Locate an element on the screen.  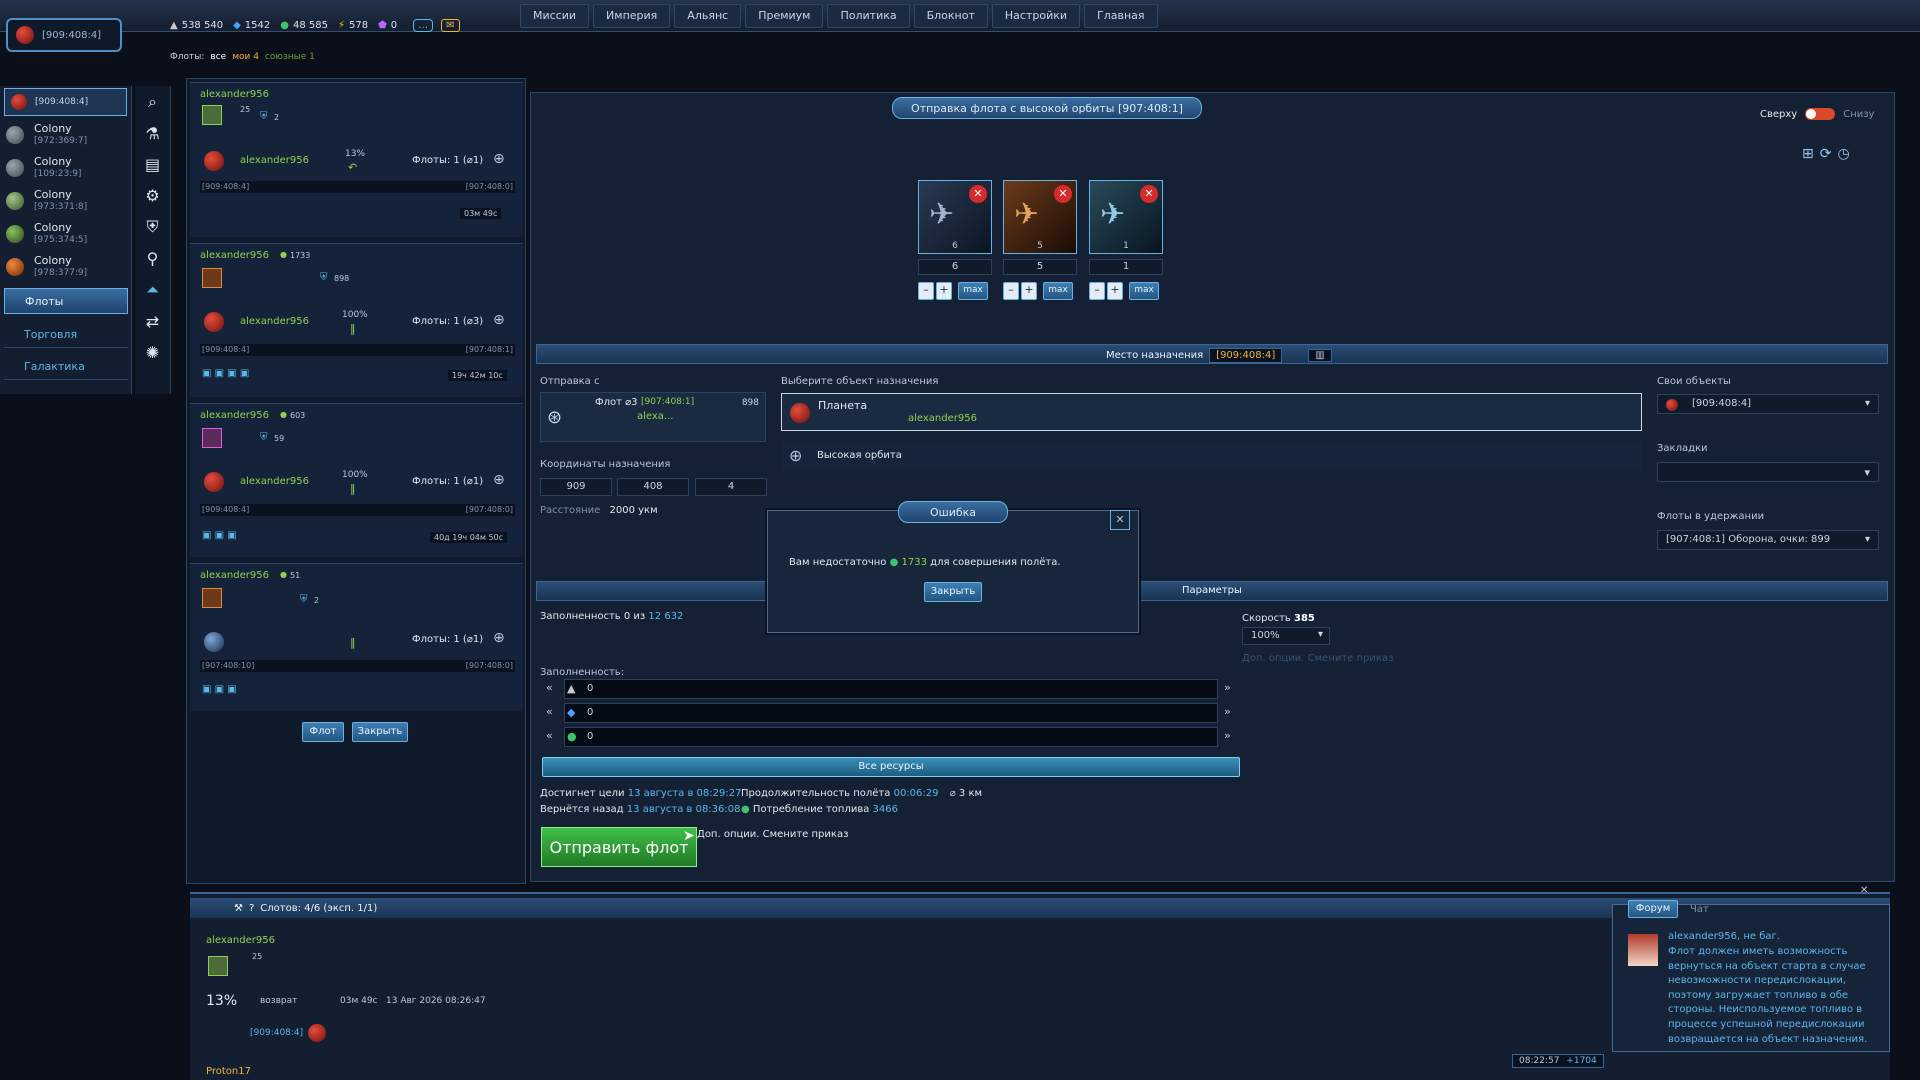
position-toggle: Сверху Снизу is located at coordinates (1817, 114).